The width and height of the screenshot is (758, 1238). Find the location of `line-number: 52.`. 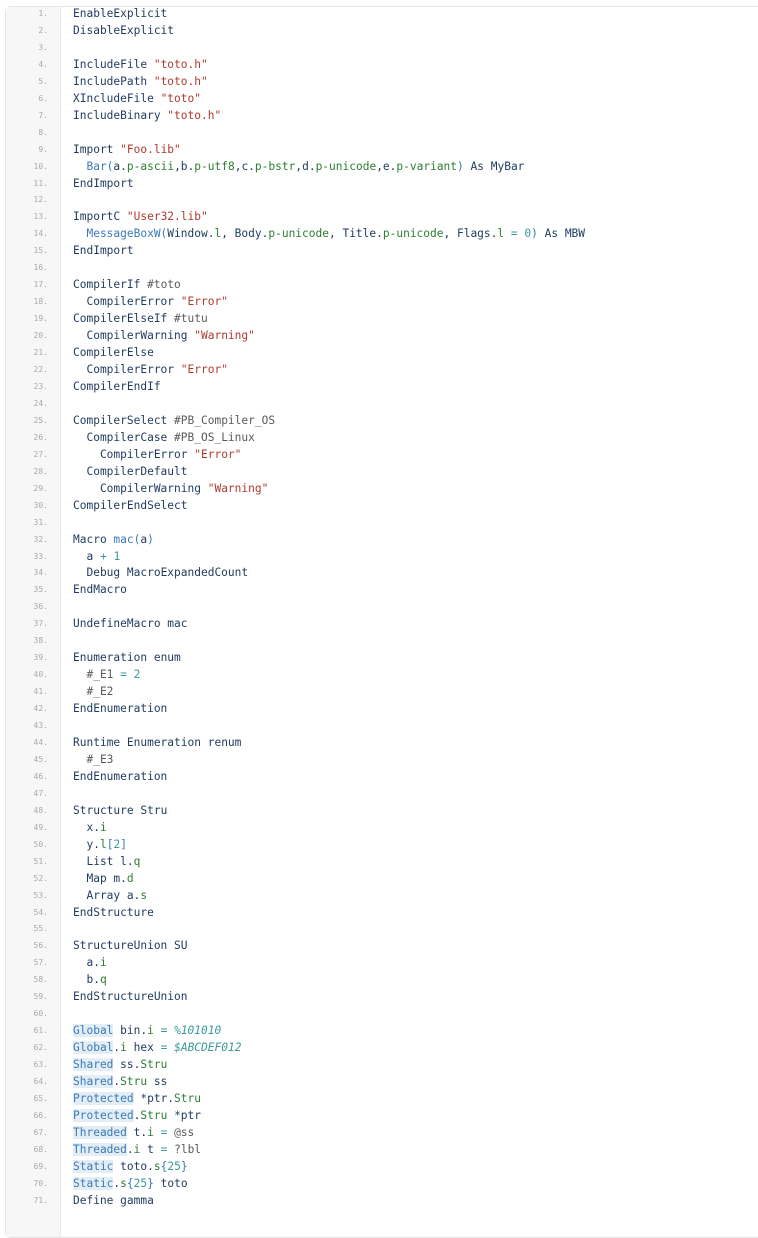

line-number: 52. is located at coordinates (40, 878).